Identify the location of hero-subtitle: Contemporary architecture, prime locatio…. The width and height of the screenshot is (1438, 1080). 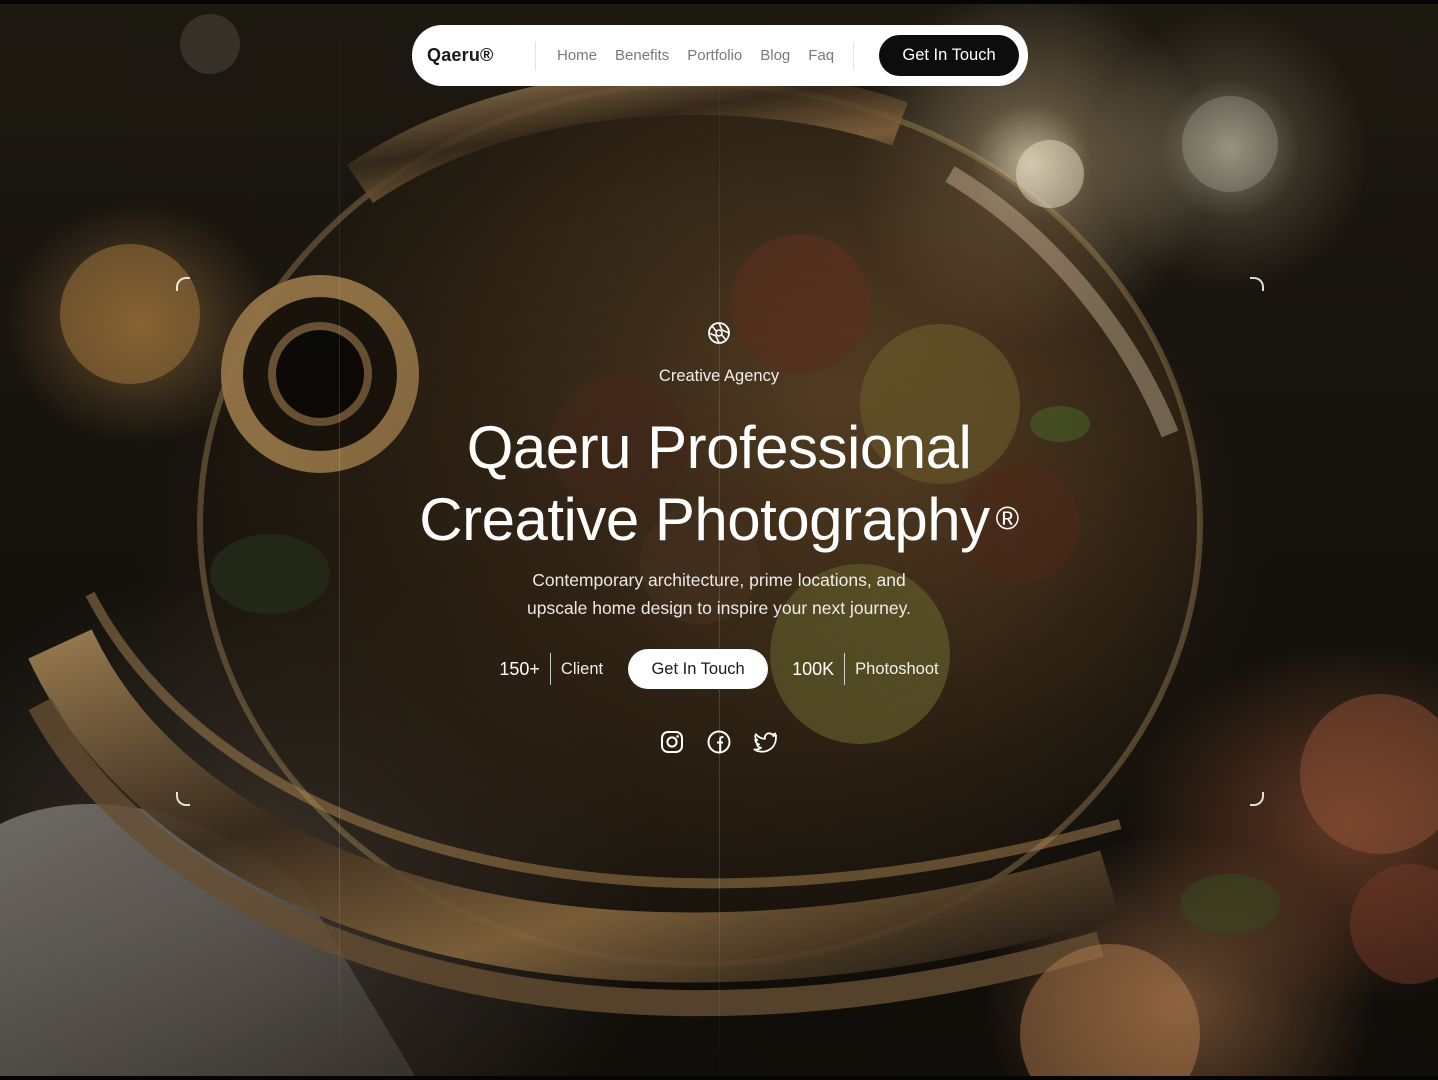
(719, 594).